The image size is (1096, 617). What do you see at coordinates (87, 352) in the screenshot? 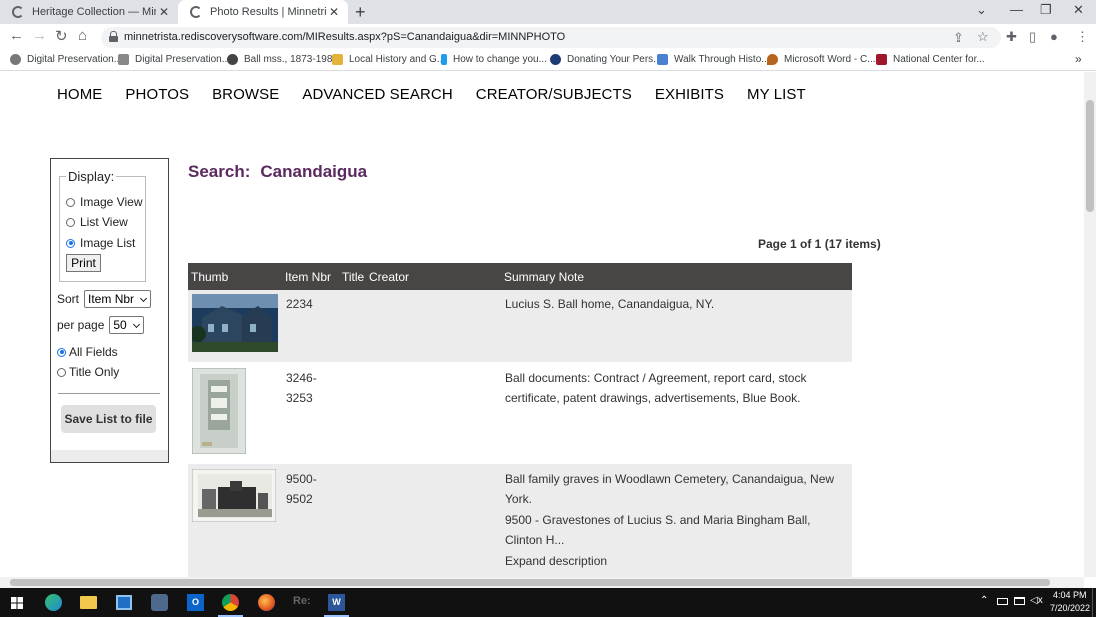
I see `all-fields-option: All Fields` at bounding box center [87, 352].